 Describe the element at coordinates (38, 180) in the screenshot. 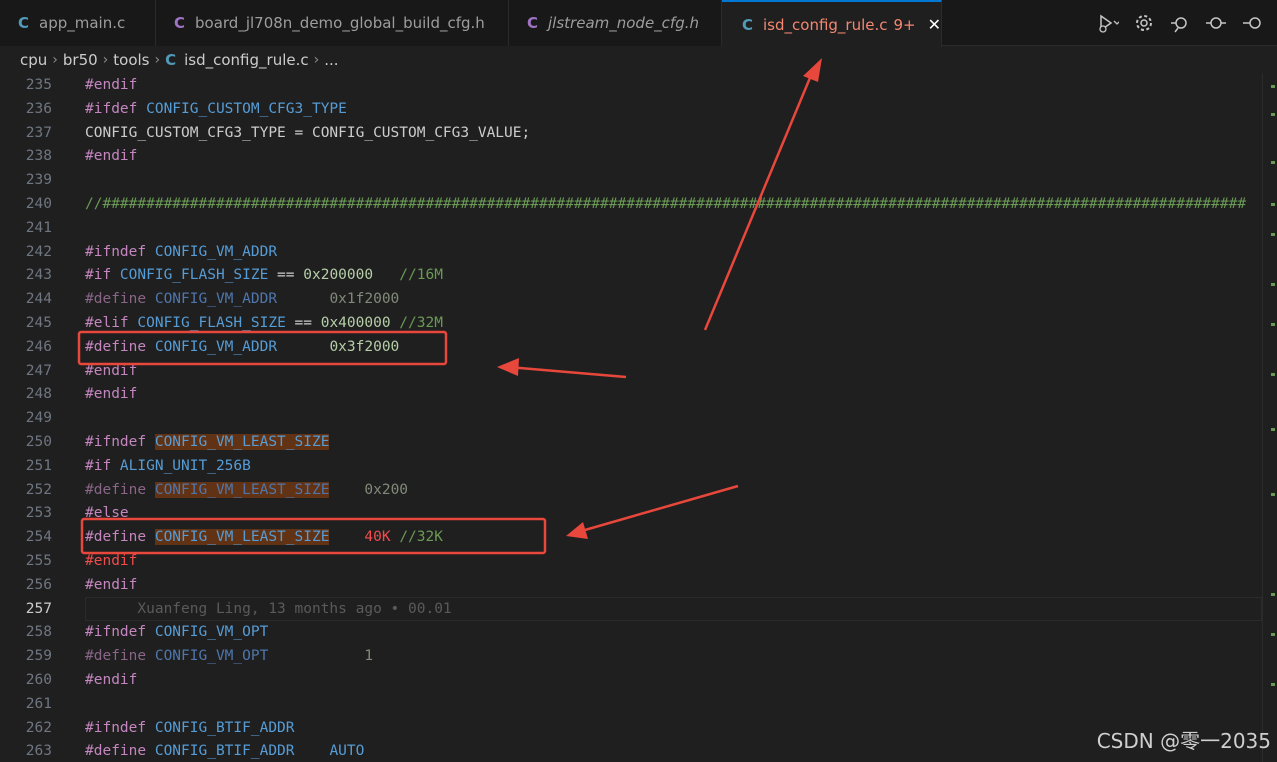

I see `line-number: 239` at that location.